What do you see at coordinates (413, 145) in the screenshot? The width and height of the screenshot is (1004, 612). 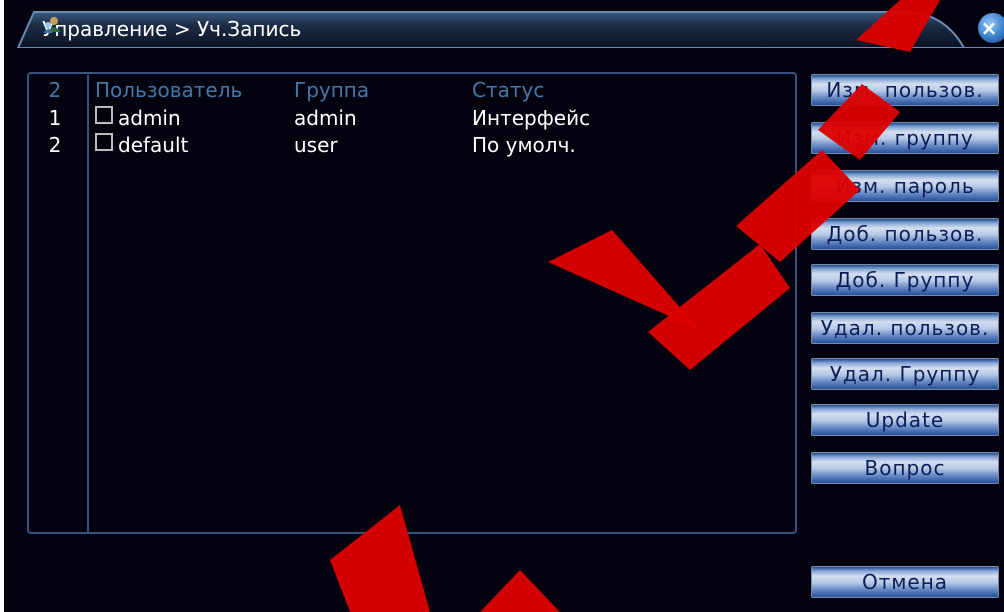 I see `user-row-default: 2 default user По умолч.` at bounding box center [413, 145].